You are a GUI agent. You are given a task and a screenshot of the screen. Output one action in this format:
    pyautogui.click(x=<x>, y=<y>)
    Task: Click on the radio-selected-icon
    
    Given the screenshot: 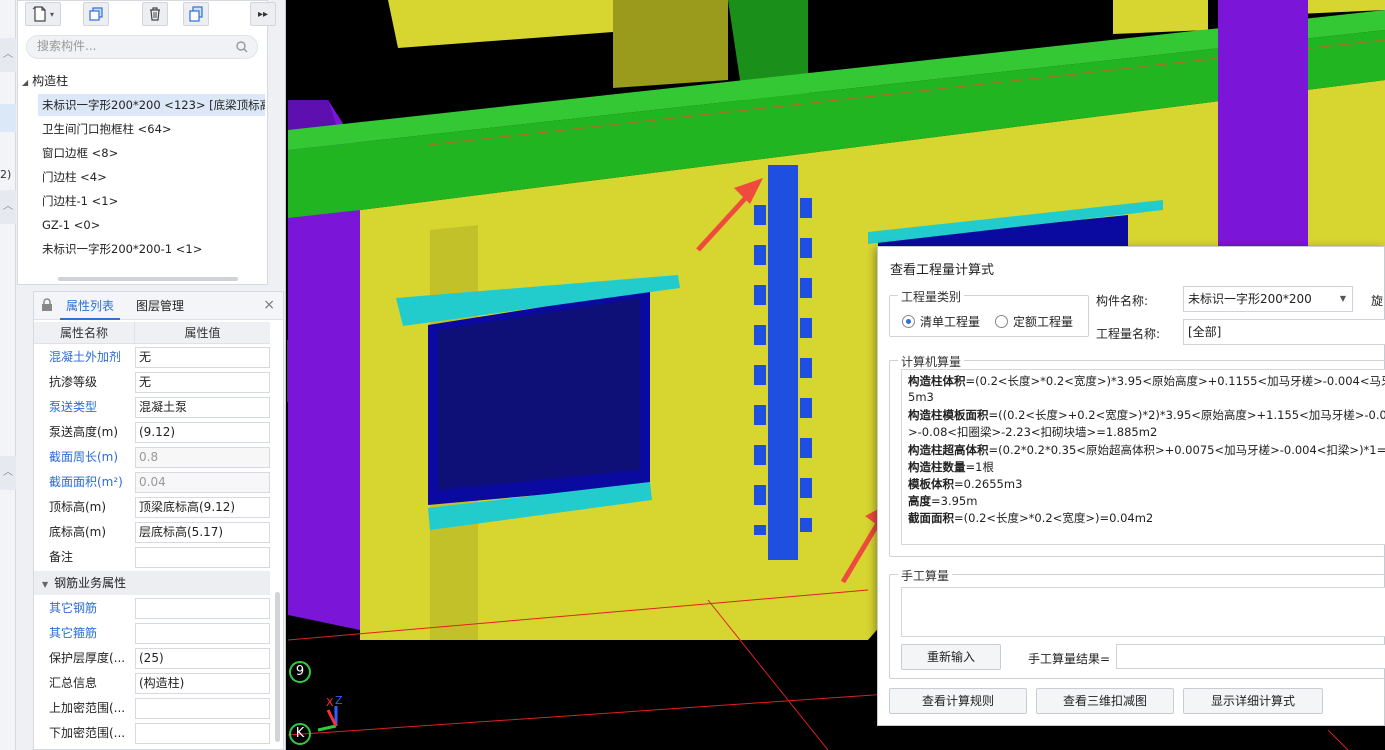 What is the action you would take?
    pyautogui.click(x=908, y=321)
    